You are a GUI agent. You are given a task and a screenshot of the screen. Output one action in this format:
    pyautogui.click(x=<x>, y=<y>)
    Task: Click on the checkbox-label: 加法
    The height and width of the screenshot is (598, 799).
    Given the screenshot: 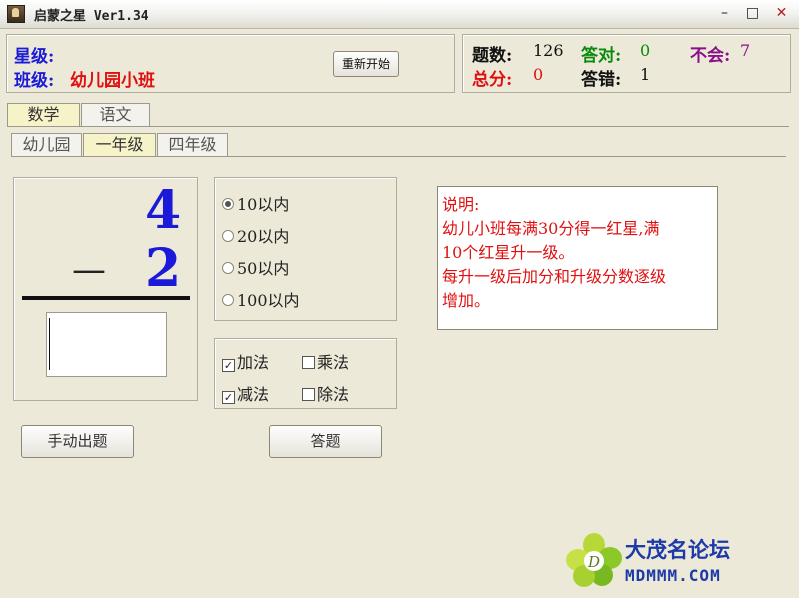 What is the action you would take?
    pyautogui.click(x=253, y=362)
    